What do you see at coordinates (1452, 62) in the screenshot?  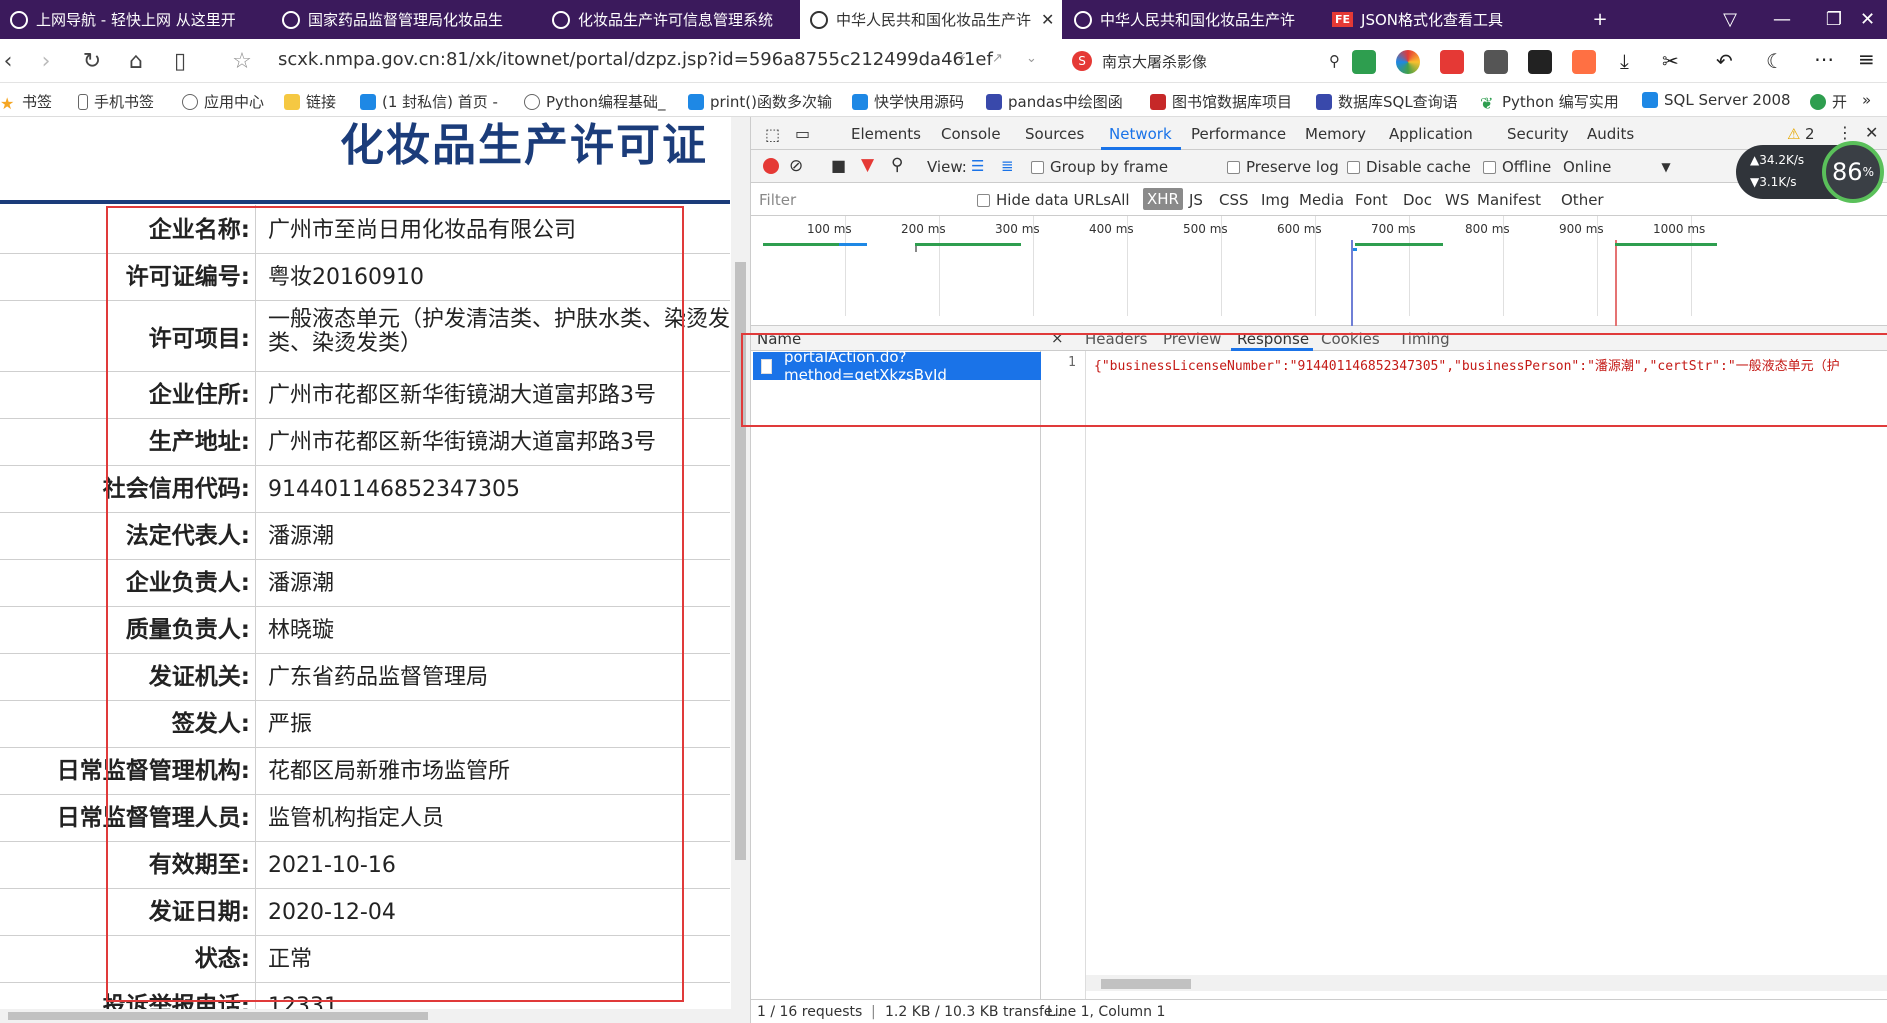 I see `fe-extension-icon` at bounding box center [1452, 62].